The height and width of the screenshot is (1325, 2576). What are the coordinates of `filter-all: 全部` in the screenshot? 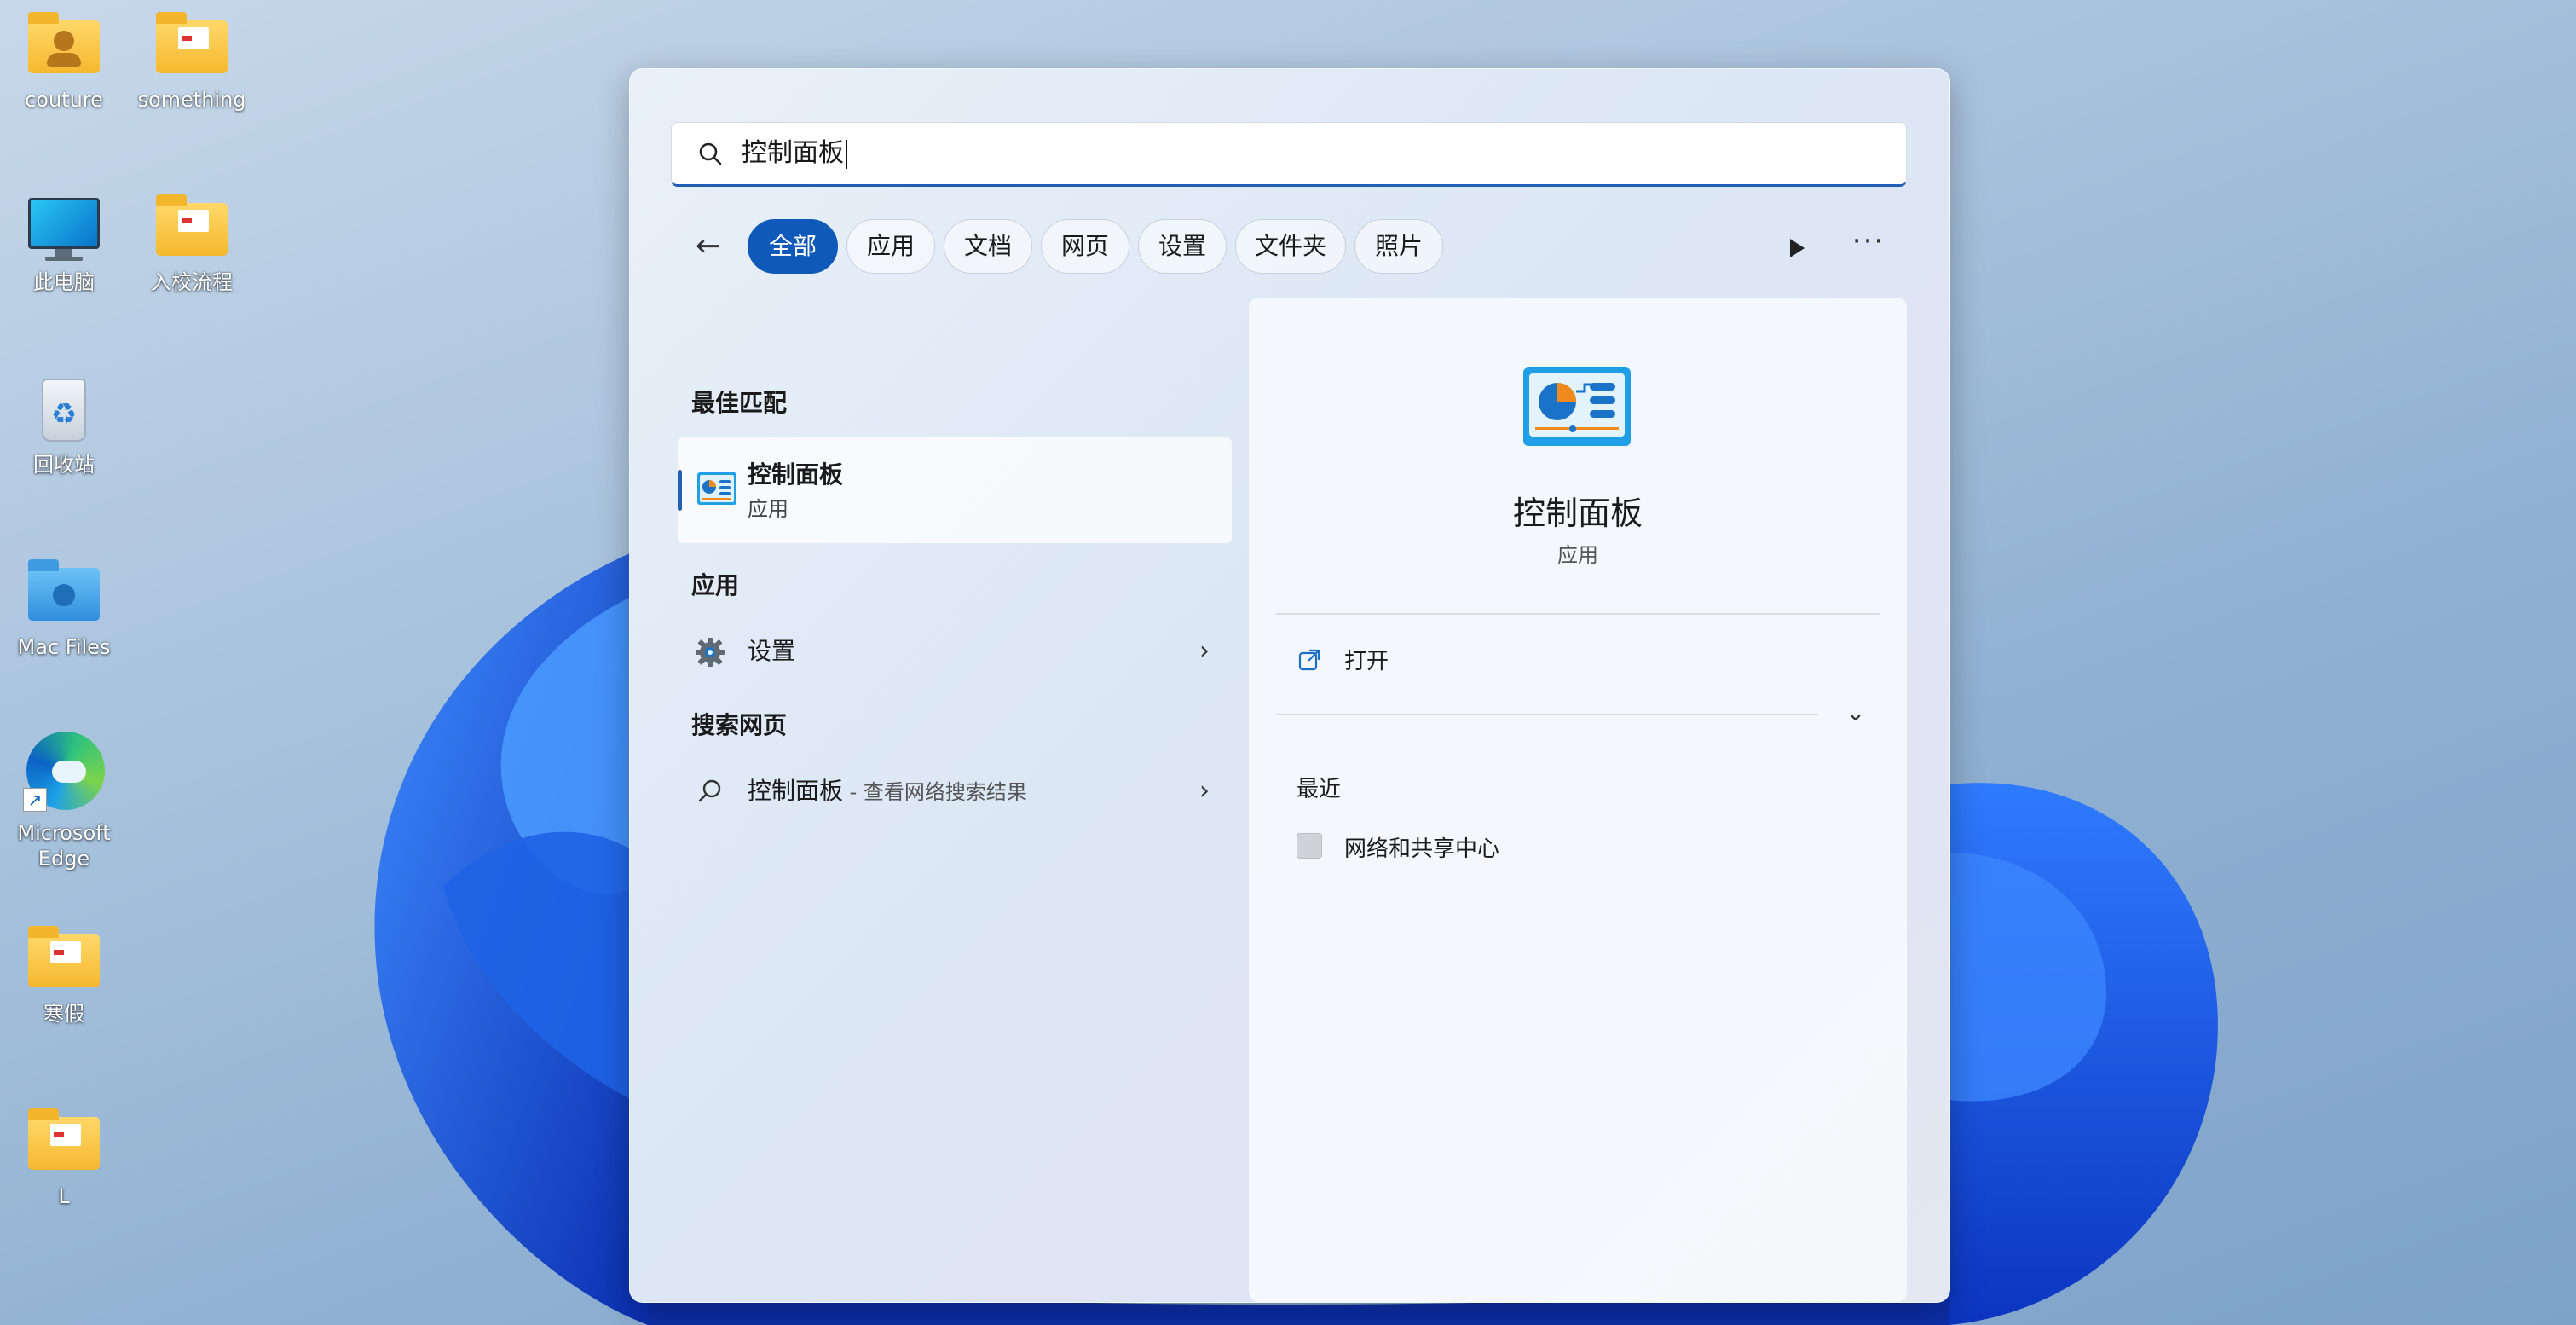 It's located at (793, 246).